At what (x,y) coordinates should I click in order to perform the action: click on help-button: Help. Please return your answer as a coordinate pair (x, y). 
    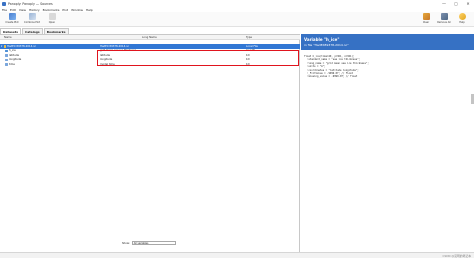
    Looking at the image, I should click on (462, 19).